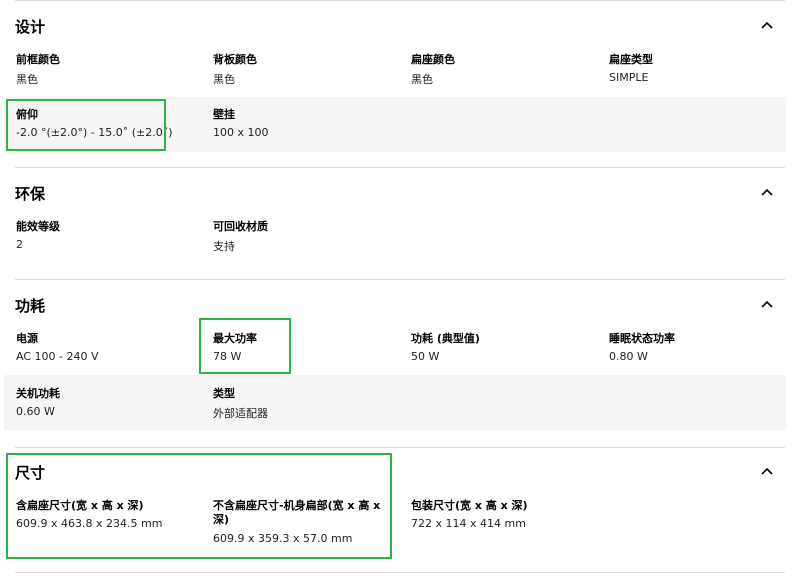 The height and width of the screenshot is (576, 792). Describe the element at coordinates (27, 338) in the screenshot. I see `spec-label-power-supply: 电源` at that location.